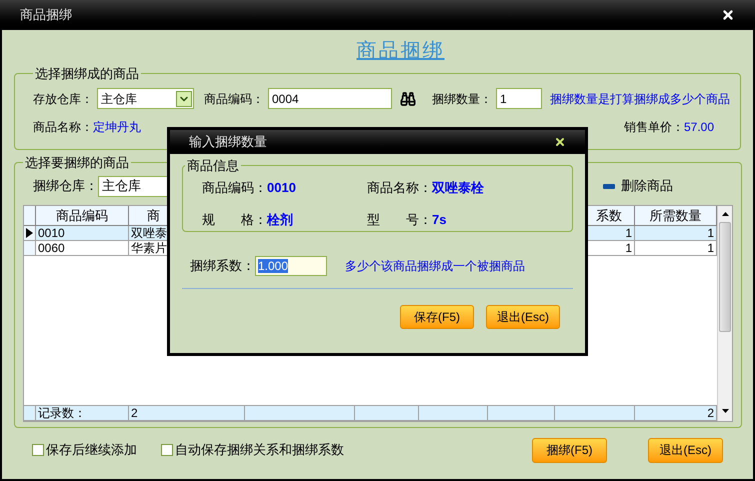 The width and height of the screenshot is (755, 481). Describe the element at coordinates (117, 127) in the screenshot. I see `product-name: 定坤丹丸` at that location.